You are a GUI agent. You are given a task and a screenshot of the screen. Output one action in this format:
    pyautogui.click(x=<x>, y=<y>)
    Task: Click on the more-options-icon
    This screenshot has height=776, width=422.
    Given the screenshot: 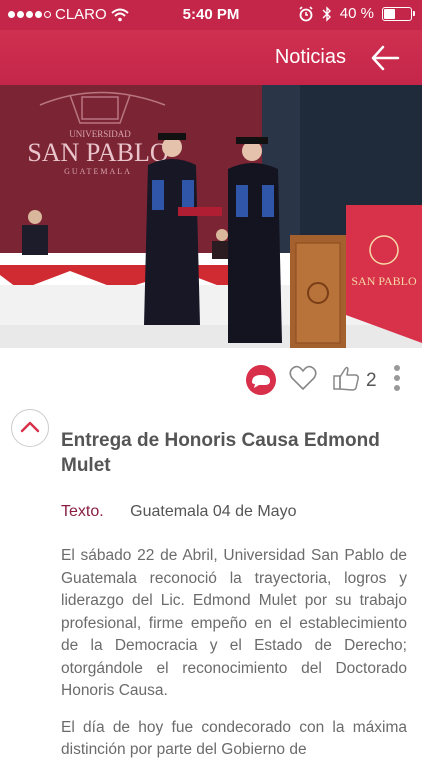 What is the action you would take?
    pyautogui.click(x=397, y=378)
    